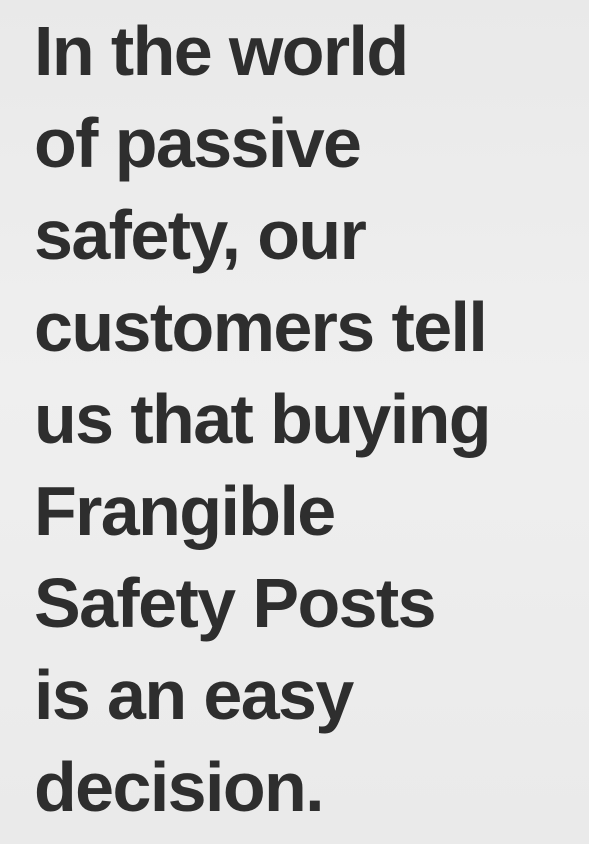 The width and height of the screenshot is (589, 844). Describe the element at coordinates (200, 235) in the screenshot. I see `headline-line: safety, our` at that location.